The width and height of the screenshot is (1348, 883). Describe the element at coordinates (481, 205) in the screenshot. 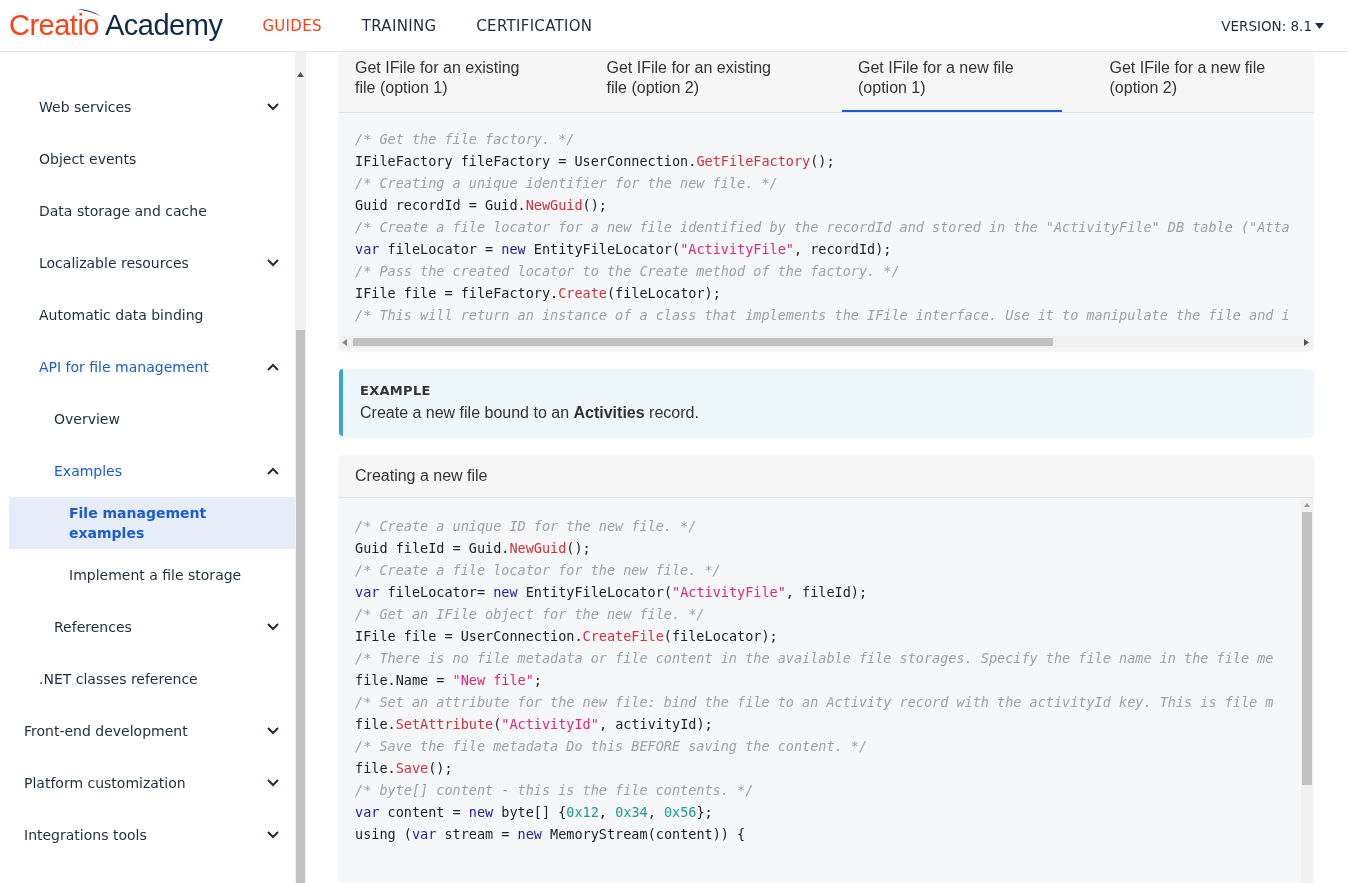

I see `code-line: Guid recordId = Guid.NewGuid();` at that location.